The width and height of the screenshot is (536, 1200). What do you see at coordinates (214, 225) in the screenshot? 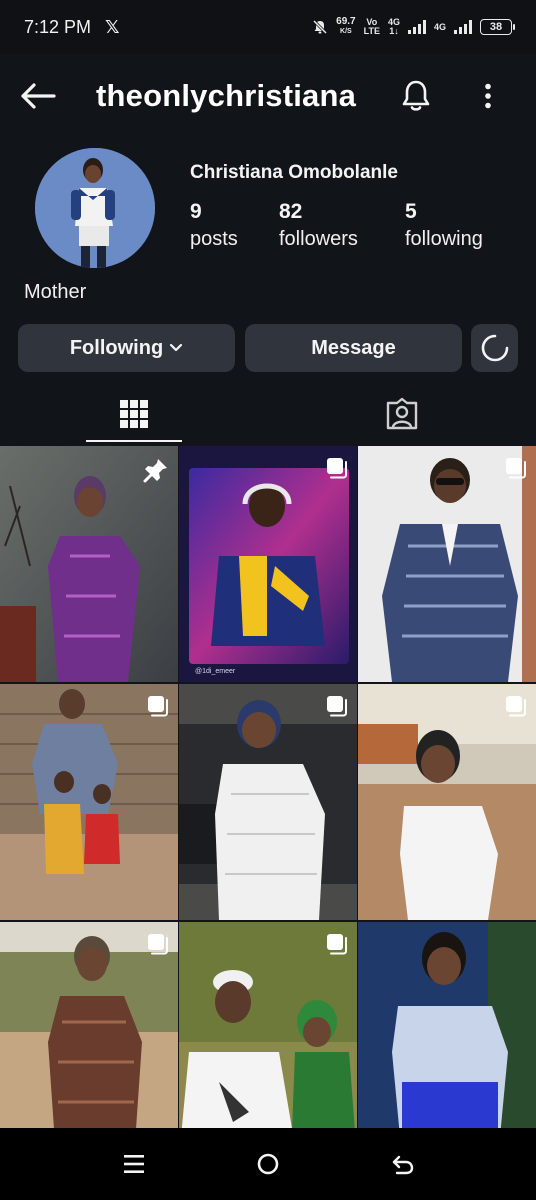
I see `posts-stat: 9 posts` at bounding box center [214, 225].